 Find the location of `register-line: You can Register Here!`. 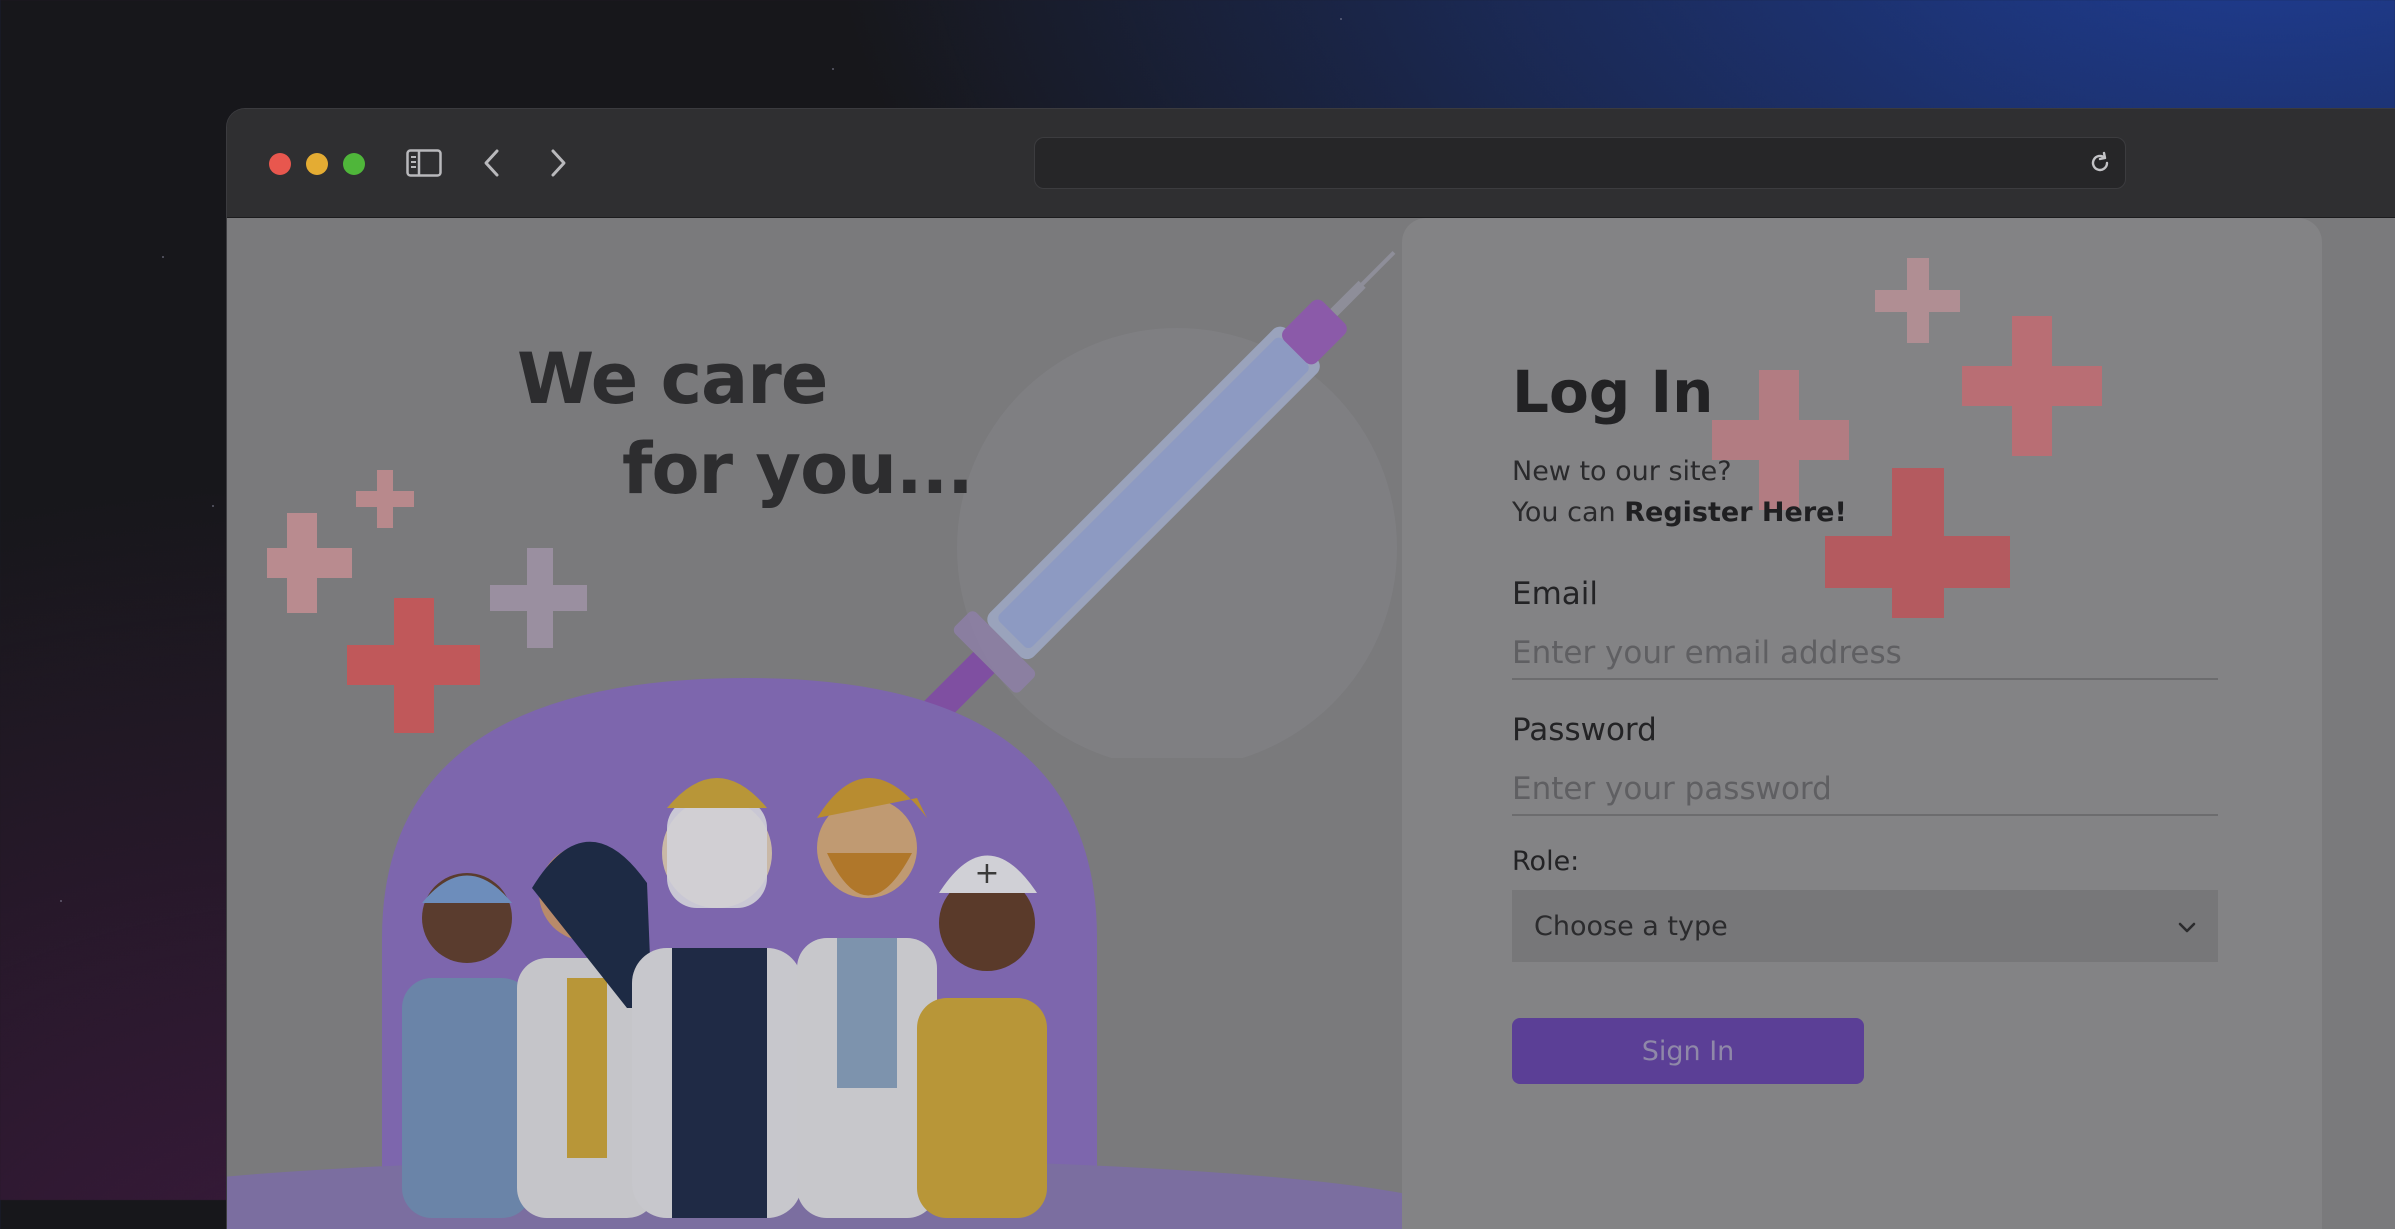

register-line: You can Register Here! is located at coordinates (1679, 512).